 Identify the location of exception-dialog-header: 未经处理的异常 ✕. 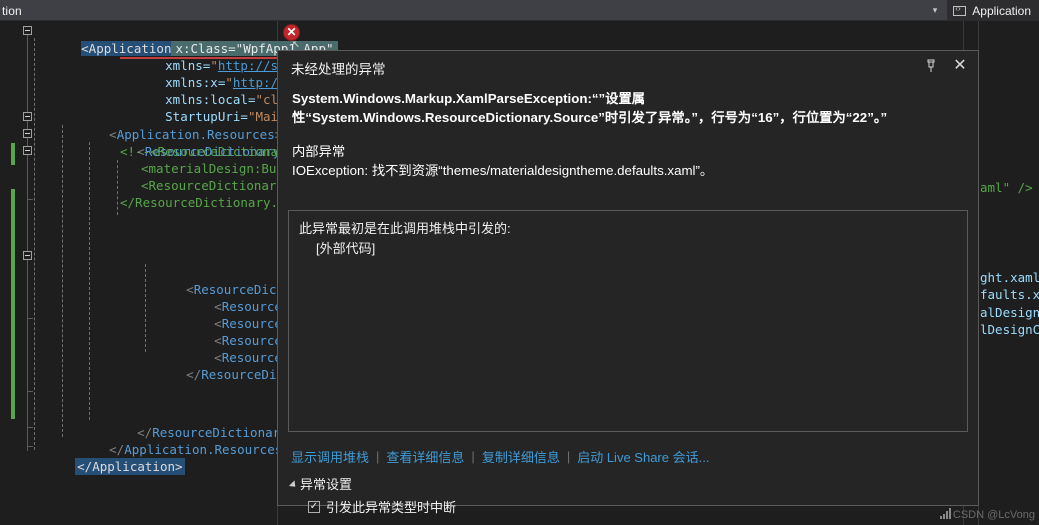
(628, 68).